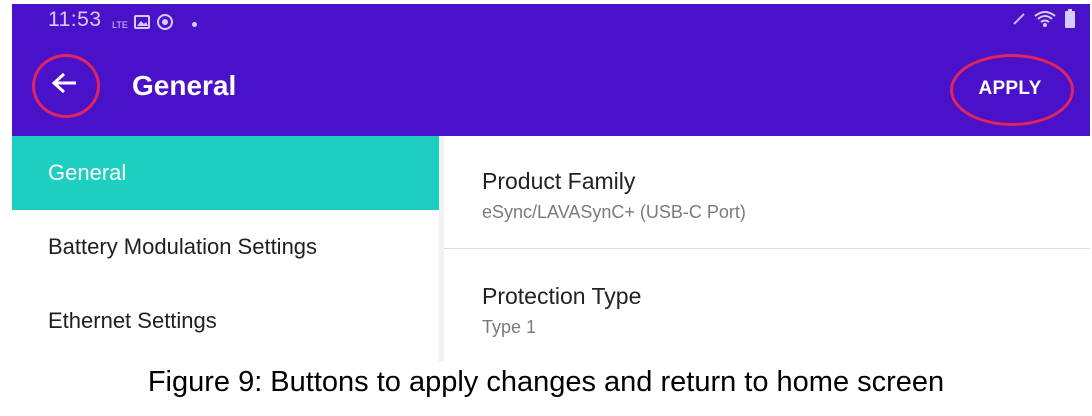 This screenshot has height=416, width=1092. I want to click on sidebar-item-battery-modulation: Battery Modulation Settings, so click(225, 247).